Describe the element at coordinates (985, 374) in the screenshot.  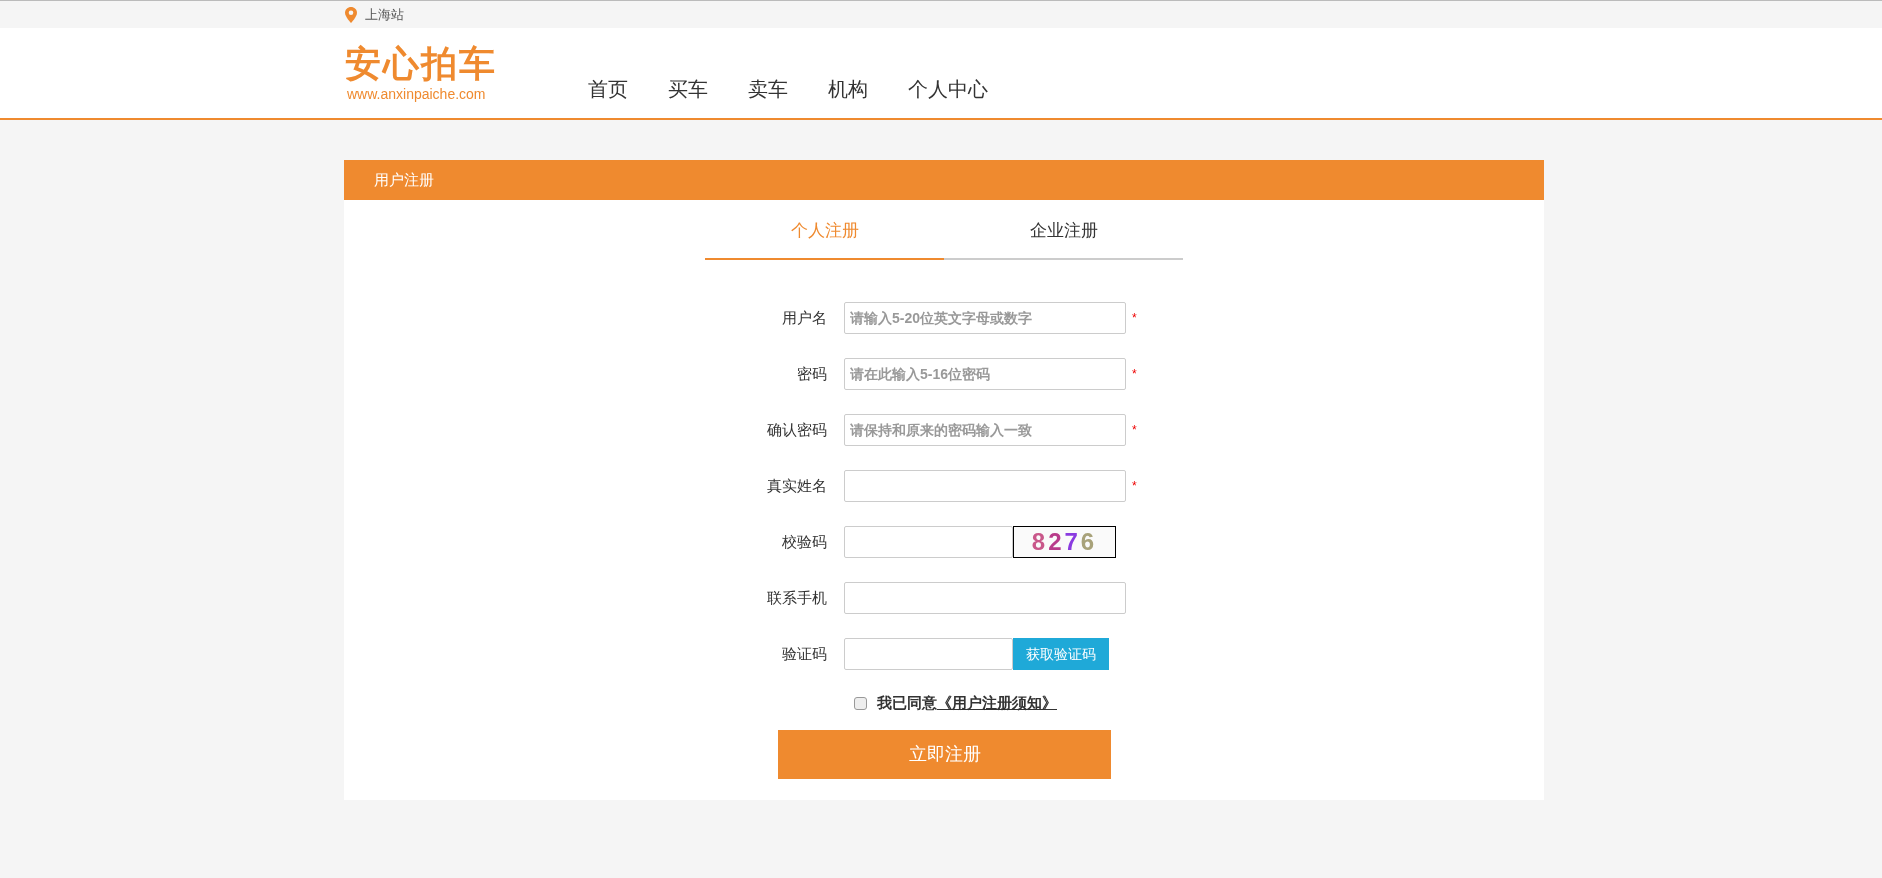
I see `input-field: 请在此输入5-16位密码` at that location.